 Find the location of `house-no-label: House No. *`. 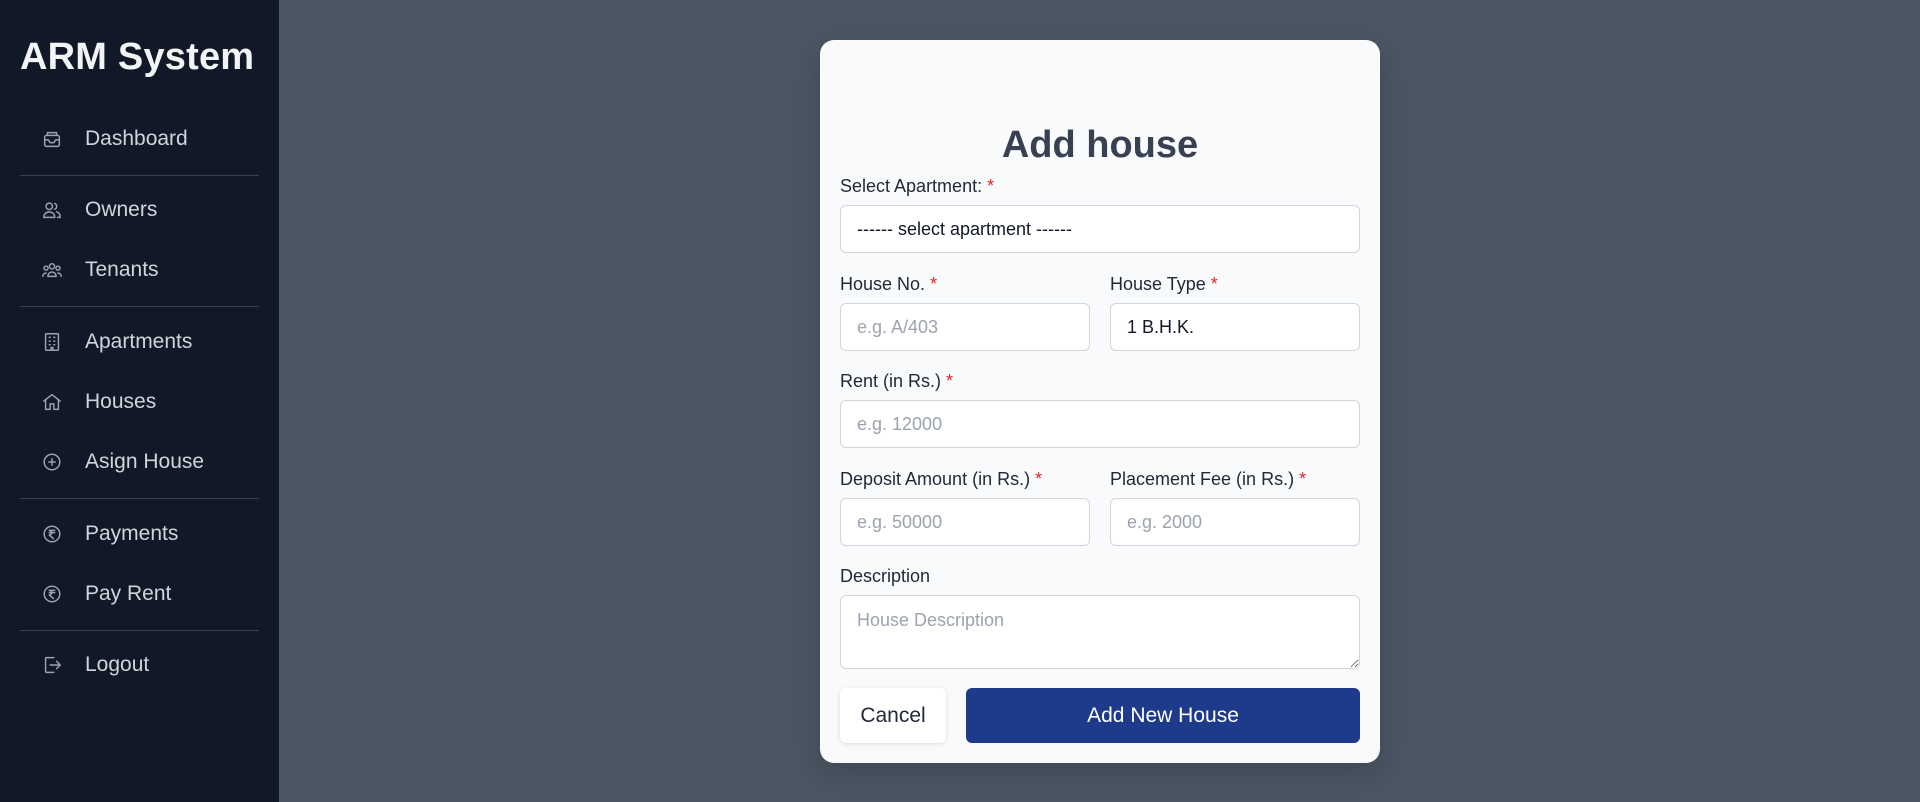

house-no-label: House No. * is located at coordinates (889, 284).